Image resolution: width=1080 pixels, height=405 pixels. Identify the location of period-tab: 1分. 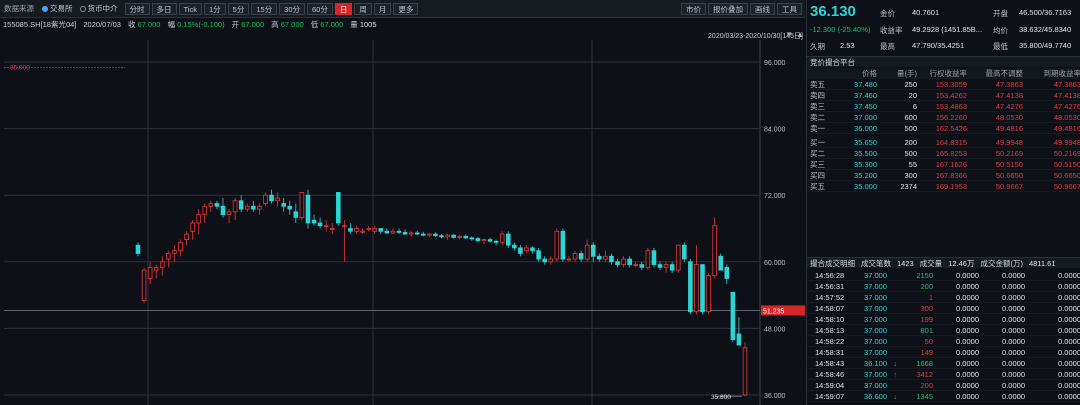
(214, 8).